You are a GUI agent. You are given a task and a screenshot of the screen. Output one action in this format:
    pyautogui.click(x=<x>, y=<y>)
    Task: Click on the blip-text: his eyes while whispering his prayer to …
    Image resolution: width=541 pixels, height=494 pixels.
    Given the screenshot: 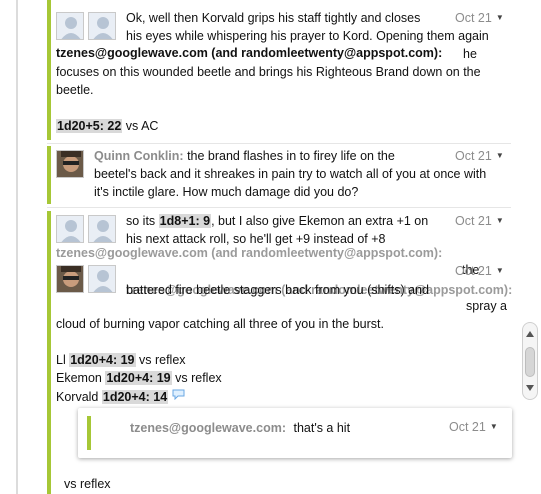 What is the action you would take?
    pyautogui.click(x=307, y=36)
    